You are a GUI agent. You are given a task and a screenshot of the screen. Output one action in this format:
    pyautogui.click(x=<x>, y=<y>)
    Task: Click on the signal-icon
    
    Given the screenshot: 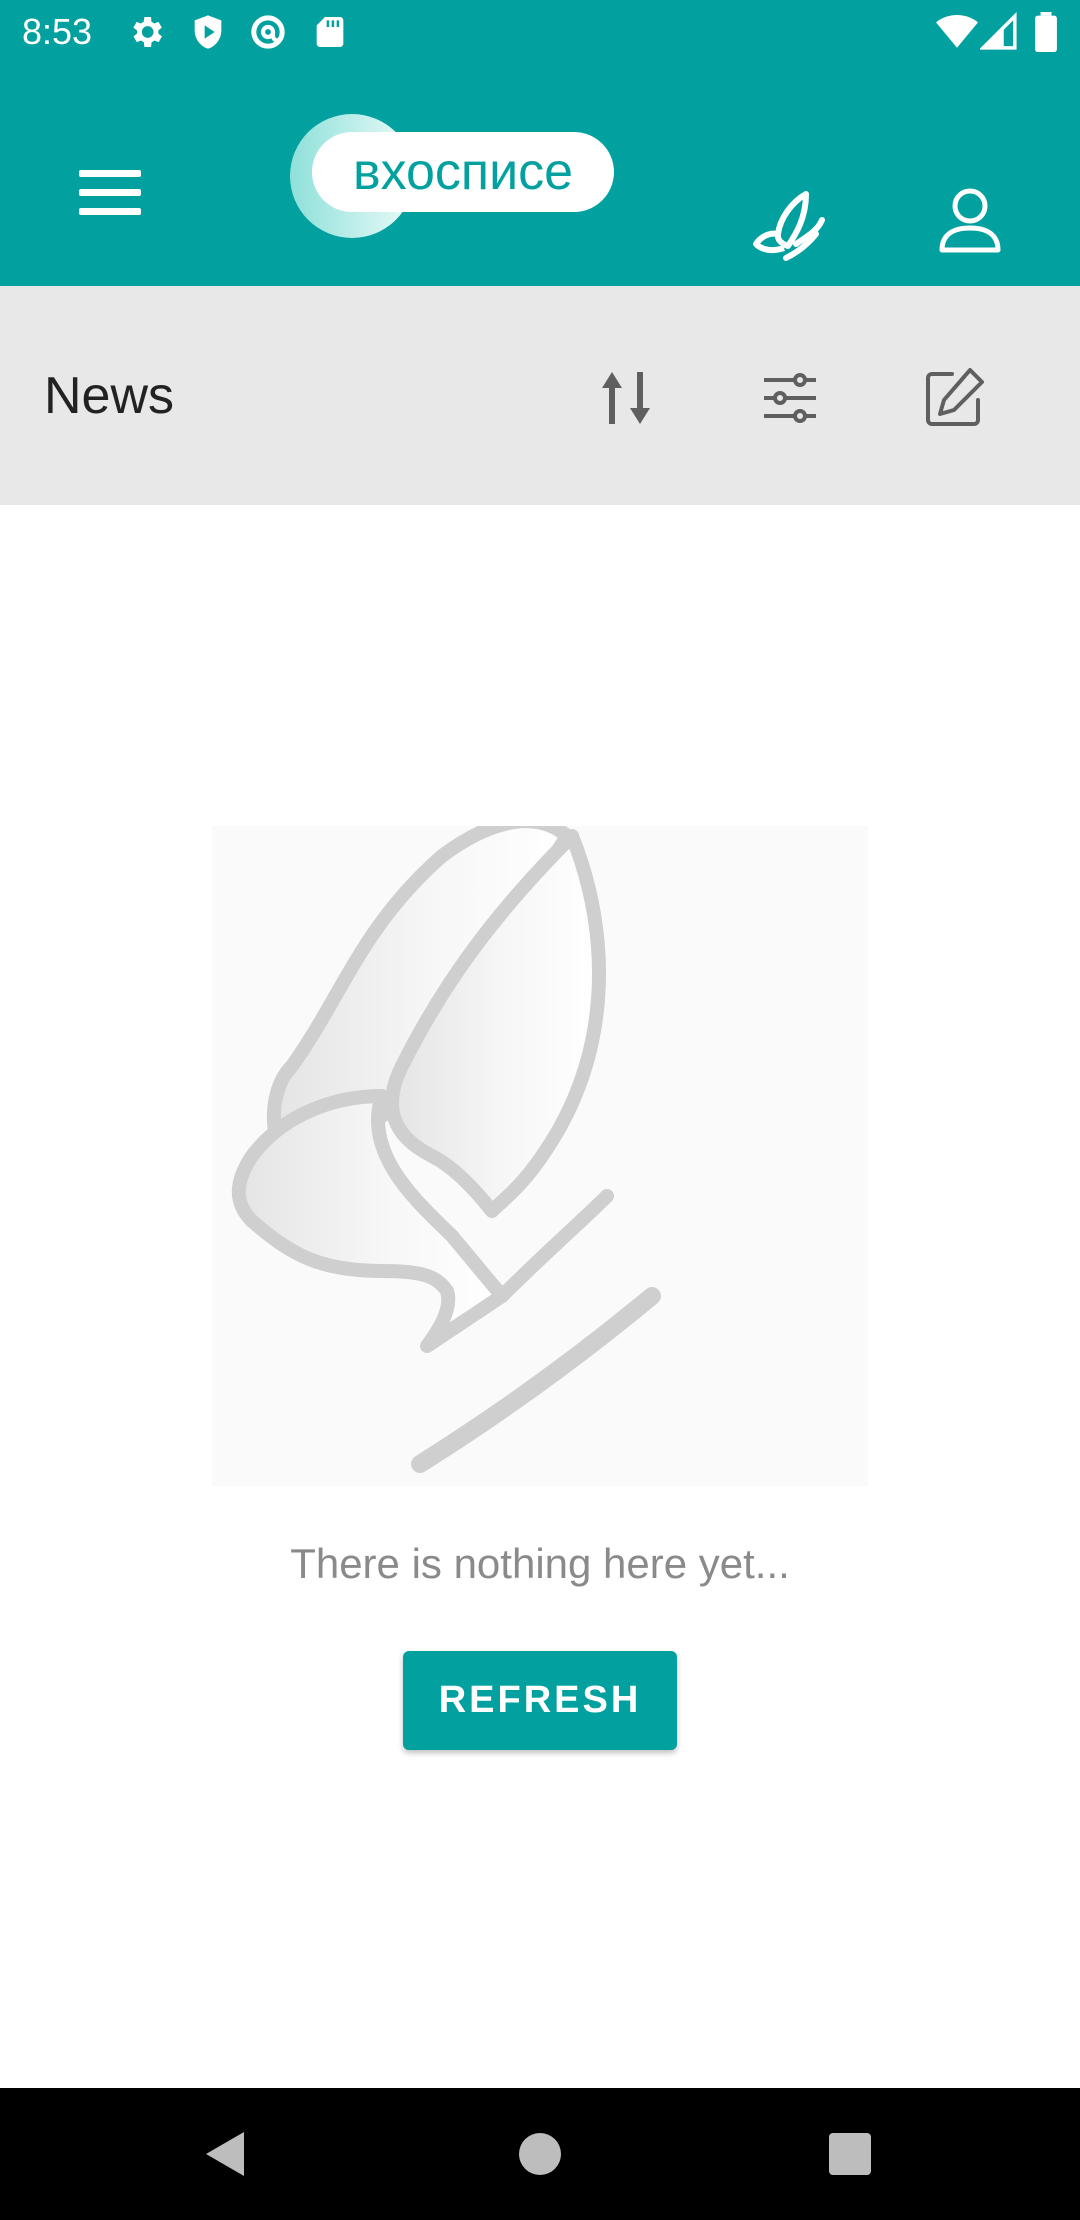 What is the action you would take?
    pyautogui.click(x=998, y=31)
    